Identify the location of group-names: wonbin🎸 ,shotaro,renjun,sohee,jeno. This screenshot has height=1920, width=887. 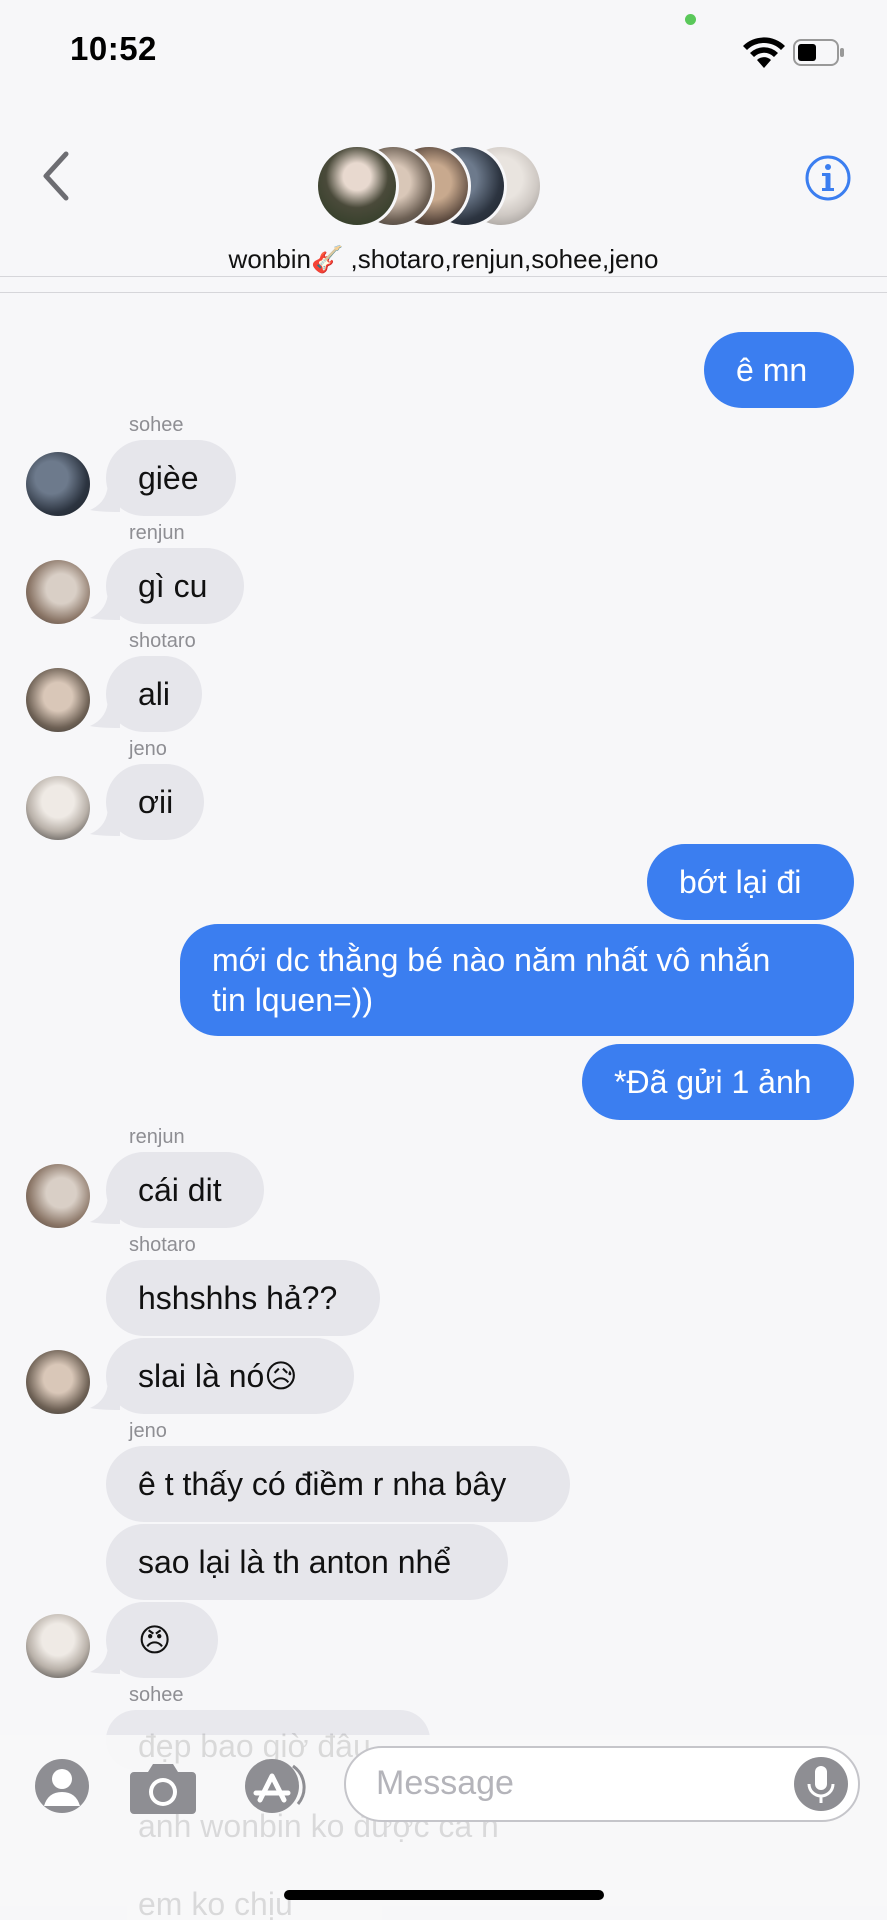
(443, 259).